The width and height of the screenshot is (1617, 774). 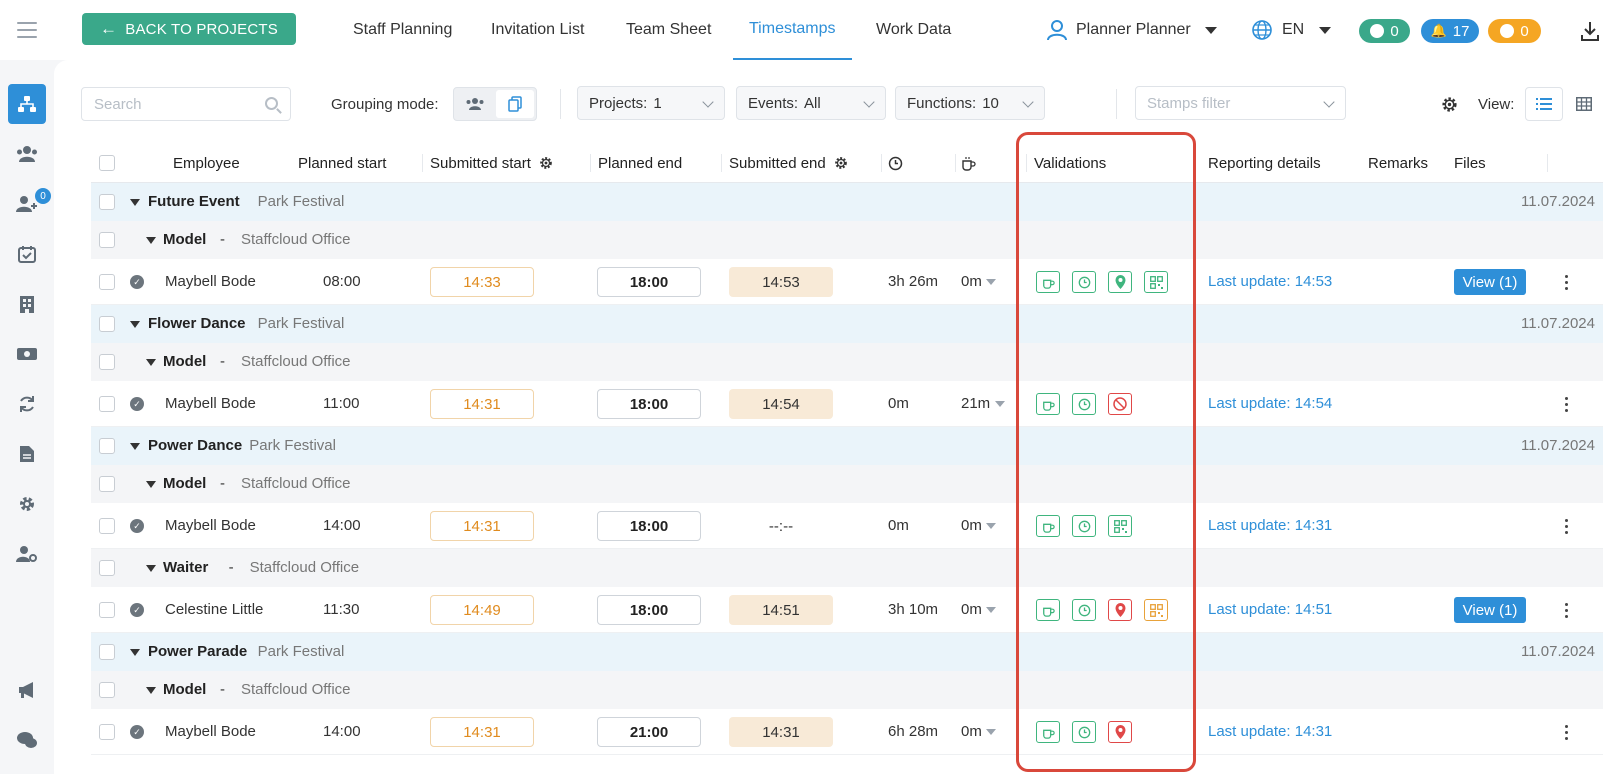 What do you see at coordinates (847, 324) in the screenshot?
I see `event-group-row: Flower Dance Park Festival 11.07.2024` at bounding box center [847, 324].